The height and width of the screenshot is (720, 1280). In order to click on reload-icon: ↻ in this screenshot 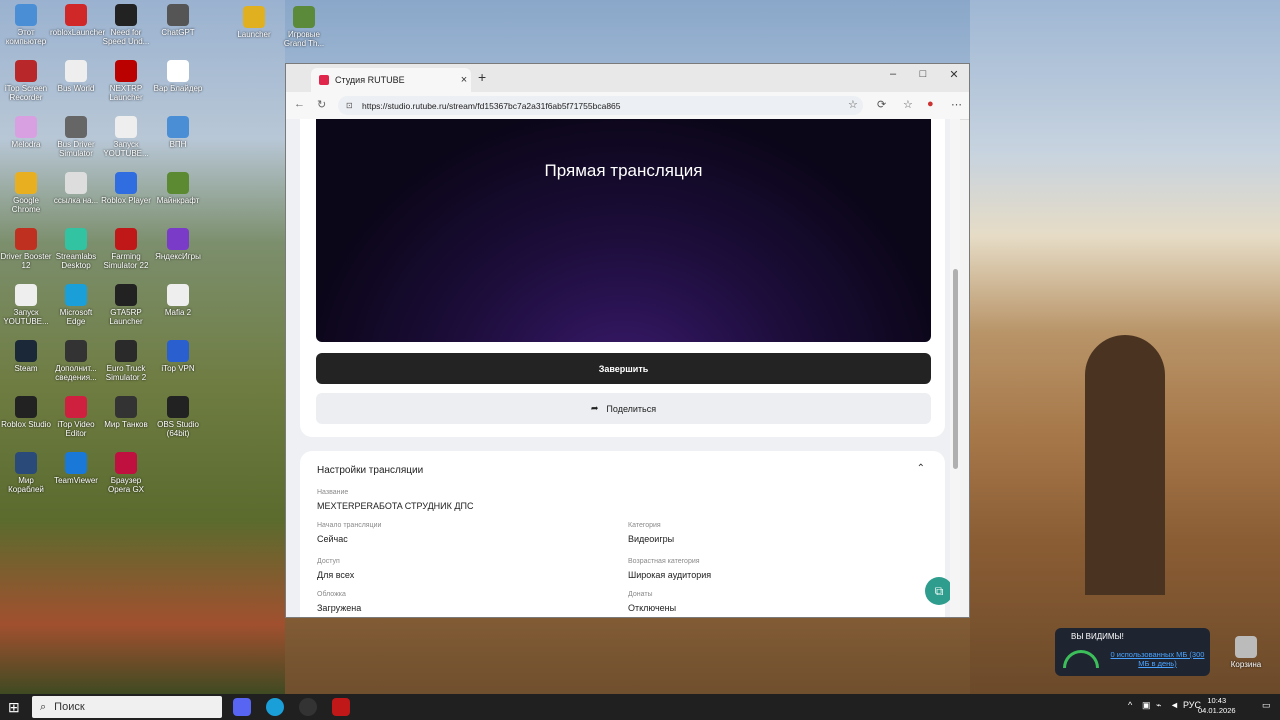, I will do `click(321, 104)`.